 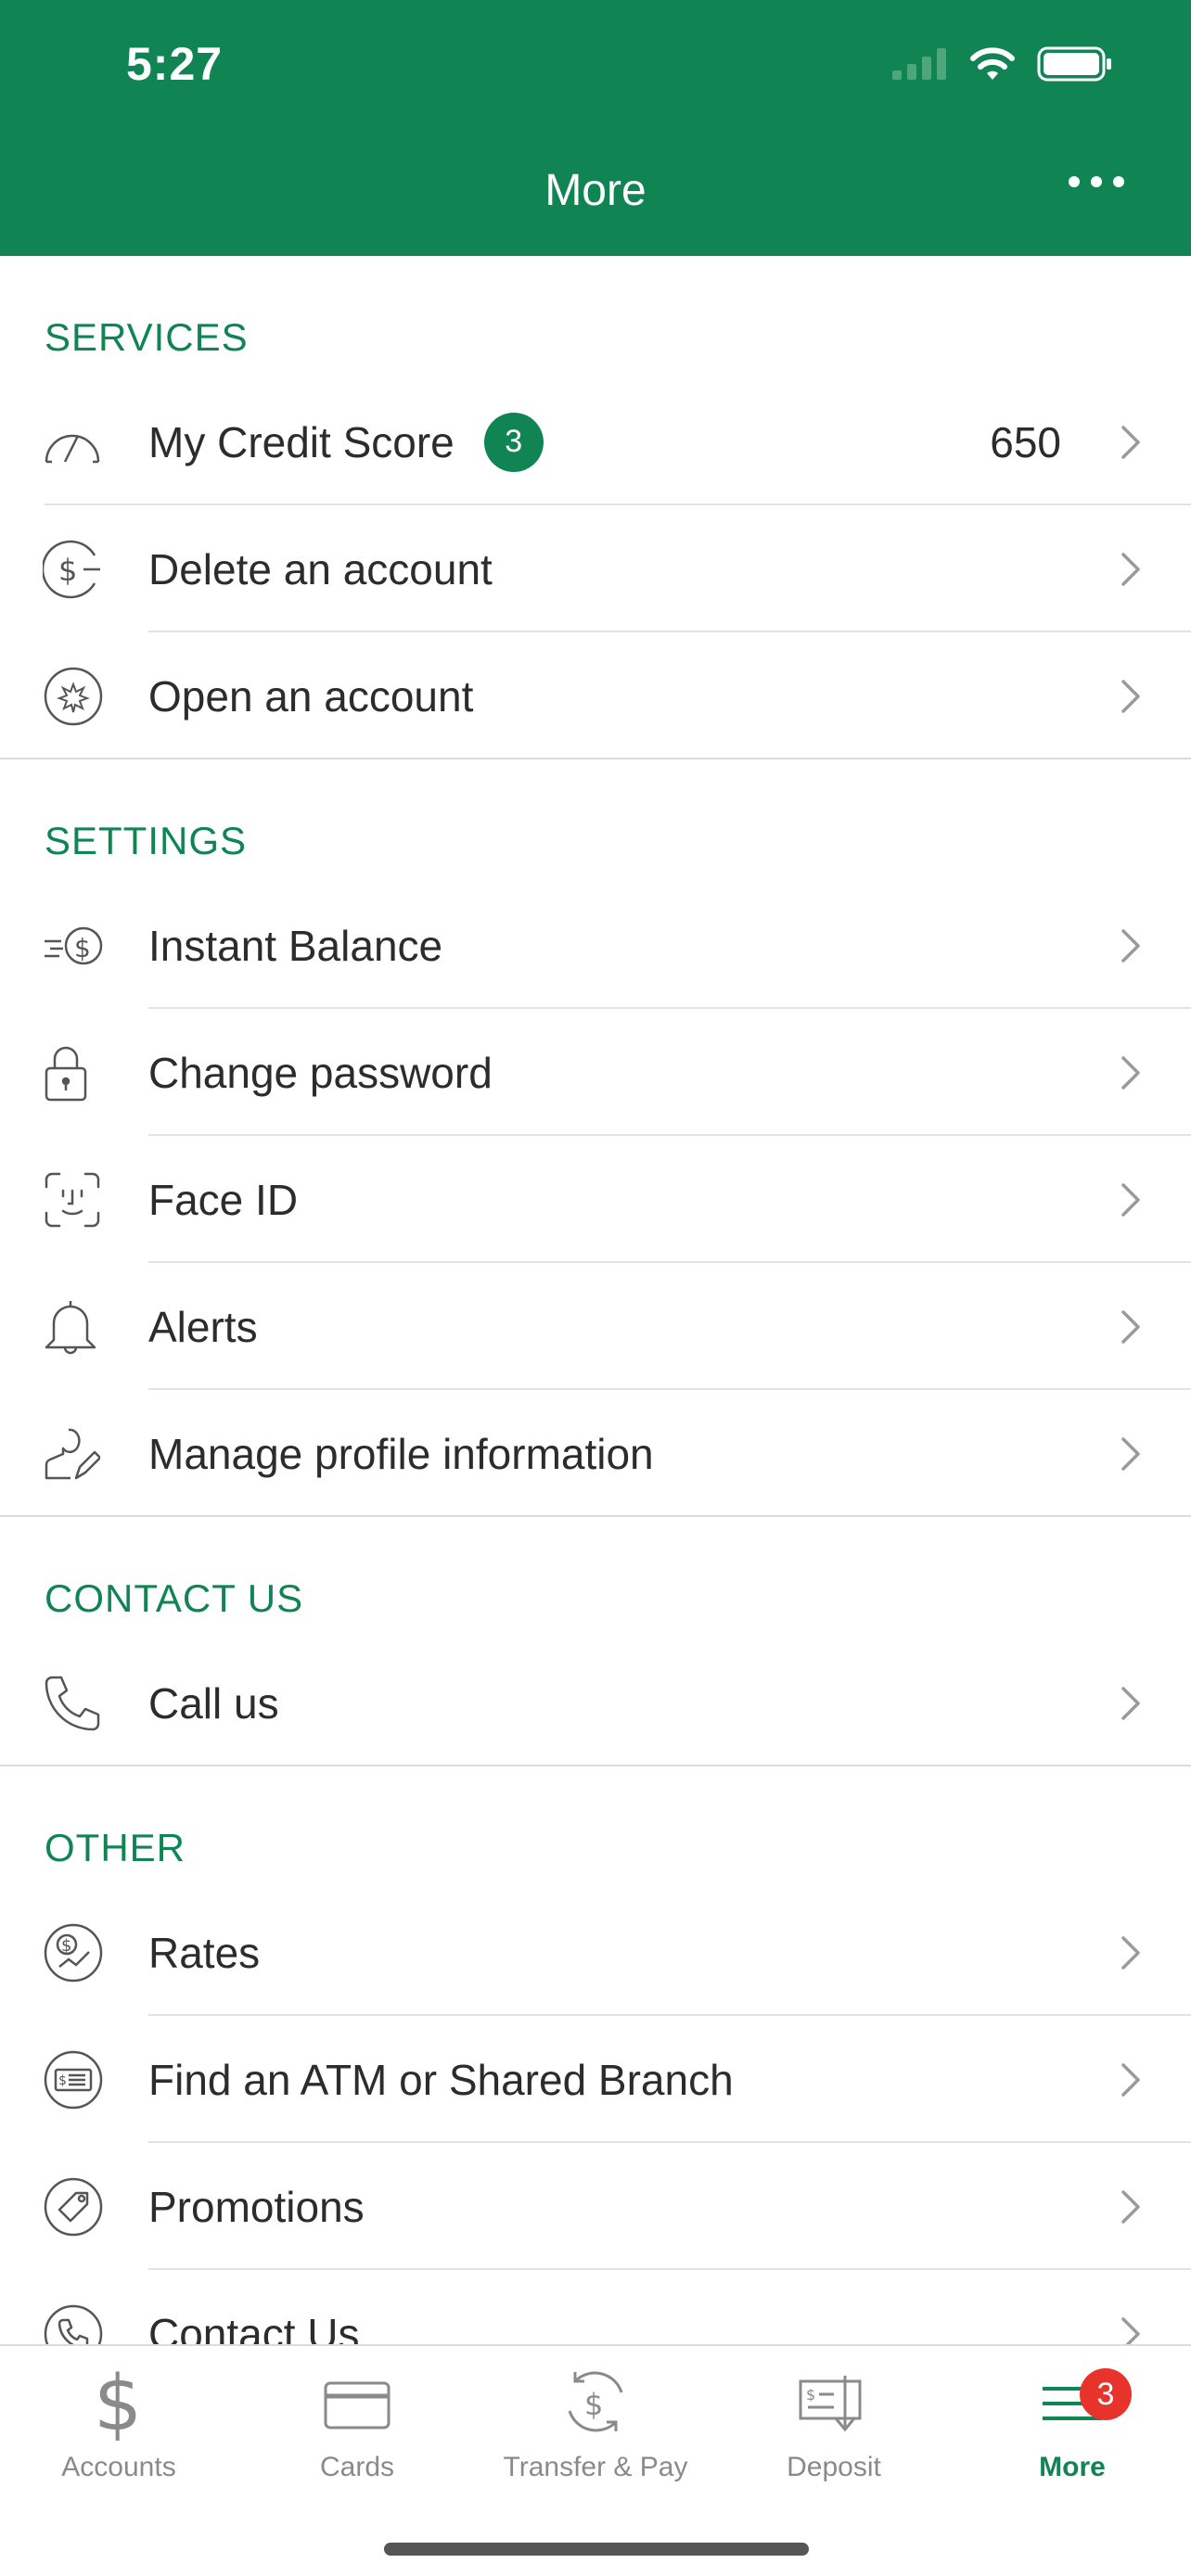 What do you see at coordinates (223, 1199) in the screenshot?
I see `menu-item-label: Face ID` at bounding box center [223, 1199].